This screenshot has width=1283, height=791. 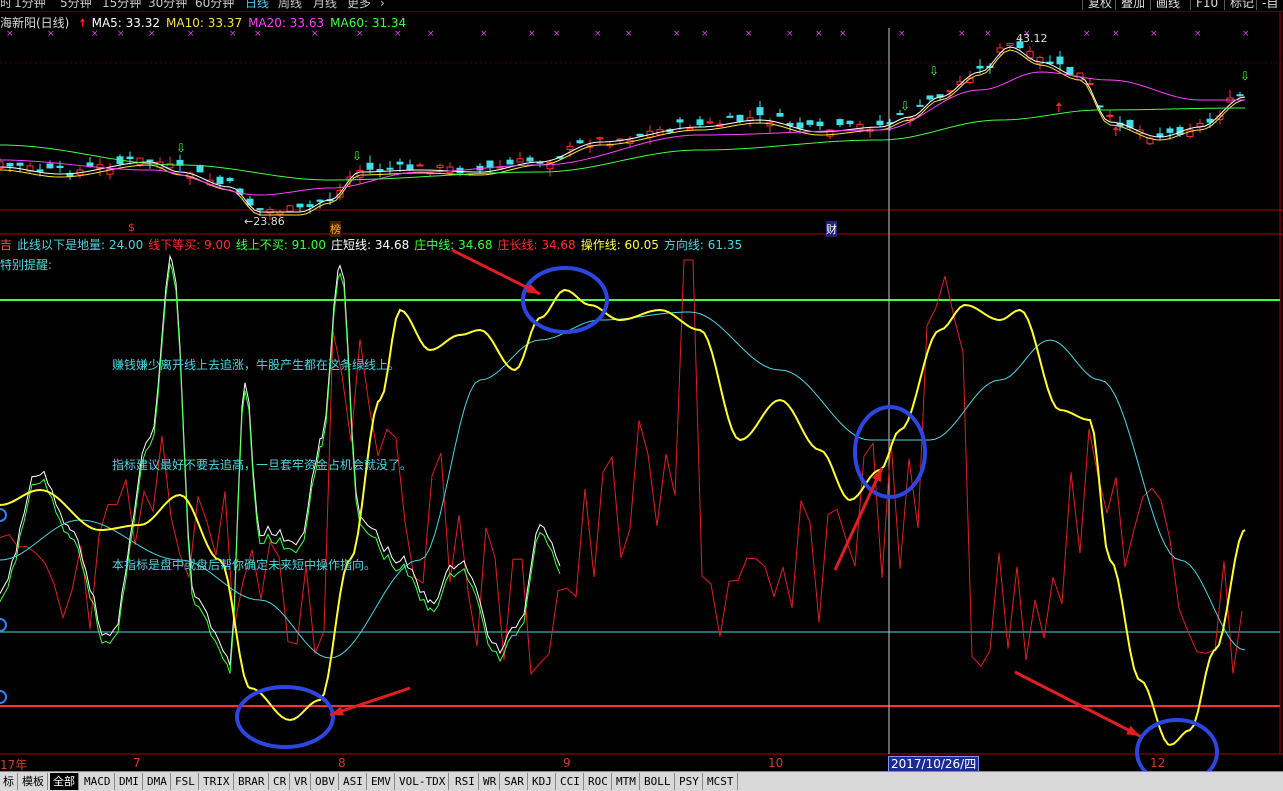 I want to click on tab-boll: BOLL, so click(x=658, y=781).